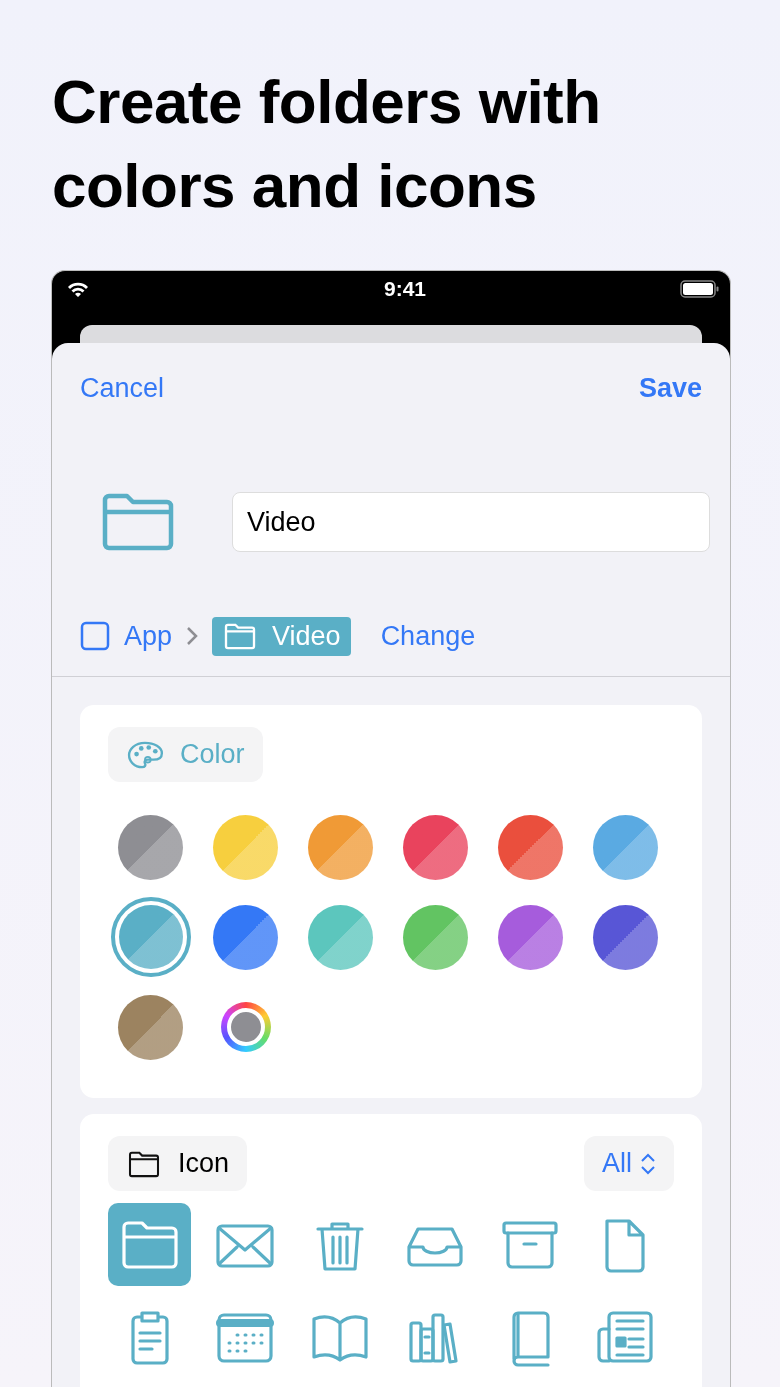 This screenshot has height=1387, width=780. Describe the element at coordinates (212, 754) in the screenshot. I see `color-title: Color` at that location.